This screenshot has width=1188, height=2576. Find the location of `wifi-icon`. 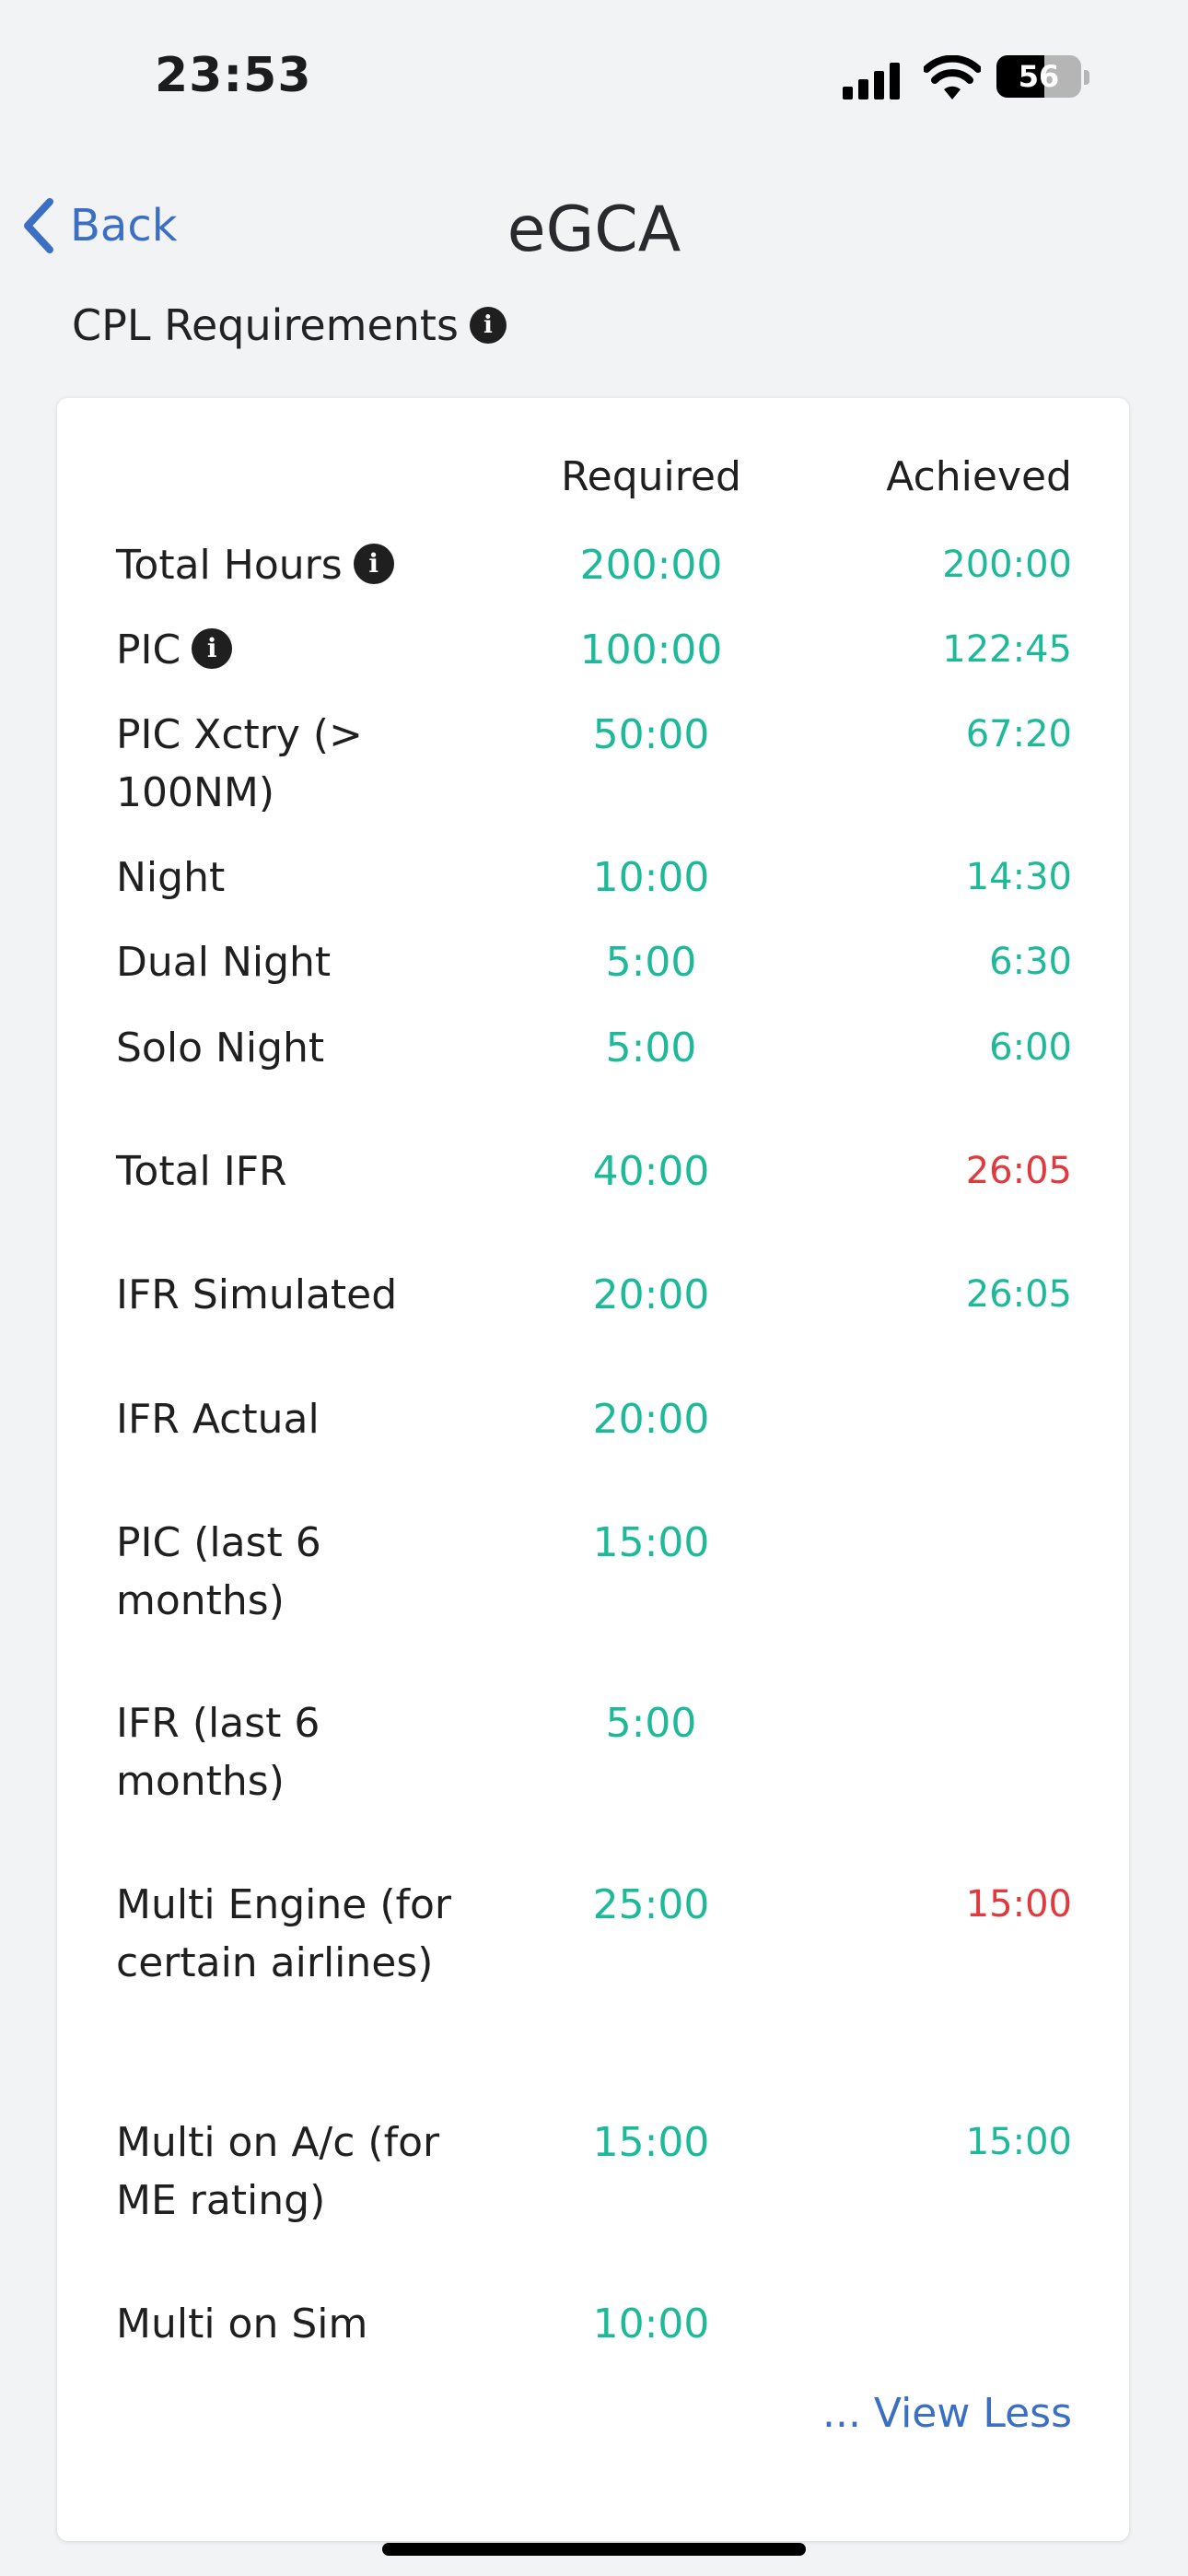

wifi-icon is located at coordinates (952, 77).